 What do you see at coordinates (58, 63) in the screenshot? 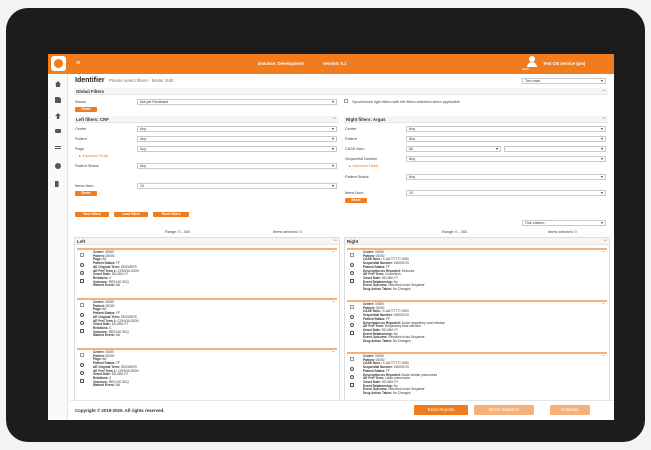
I see `app-logo` at bounding box center [58, 63].